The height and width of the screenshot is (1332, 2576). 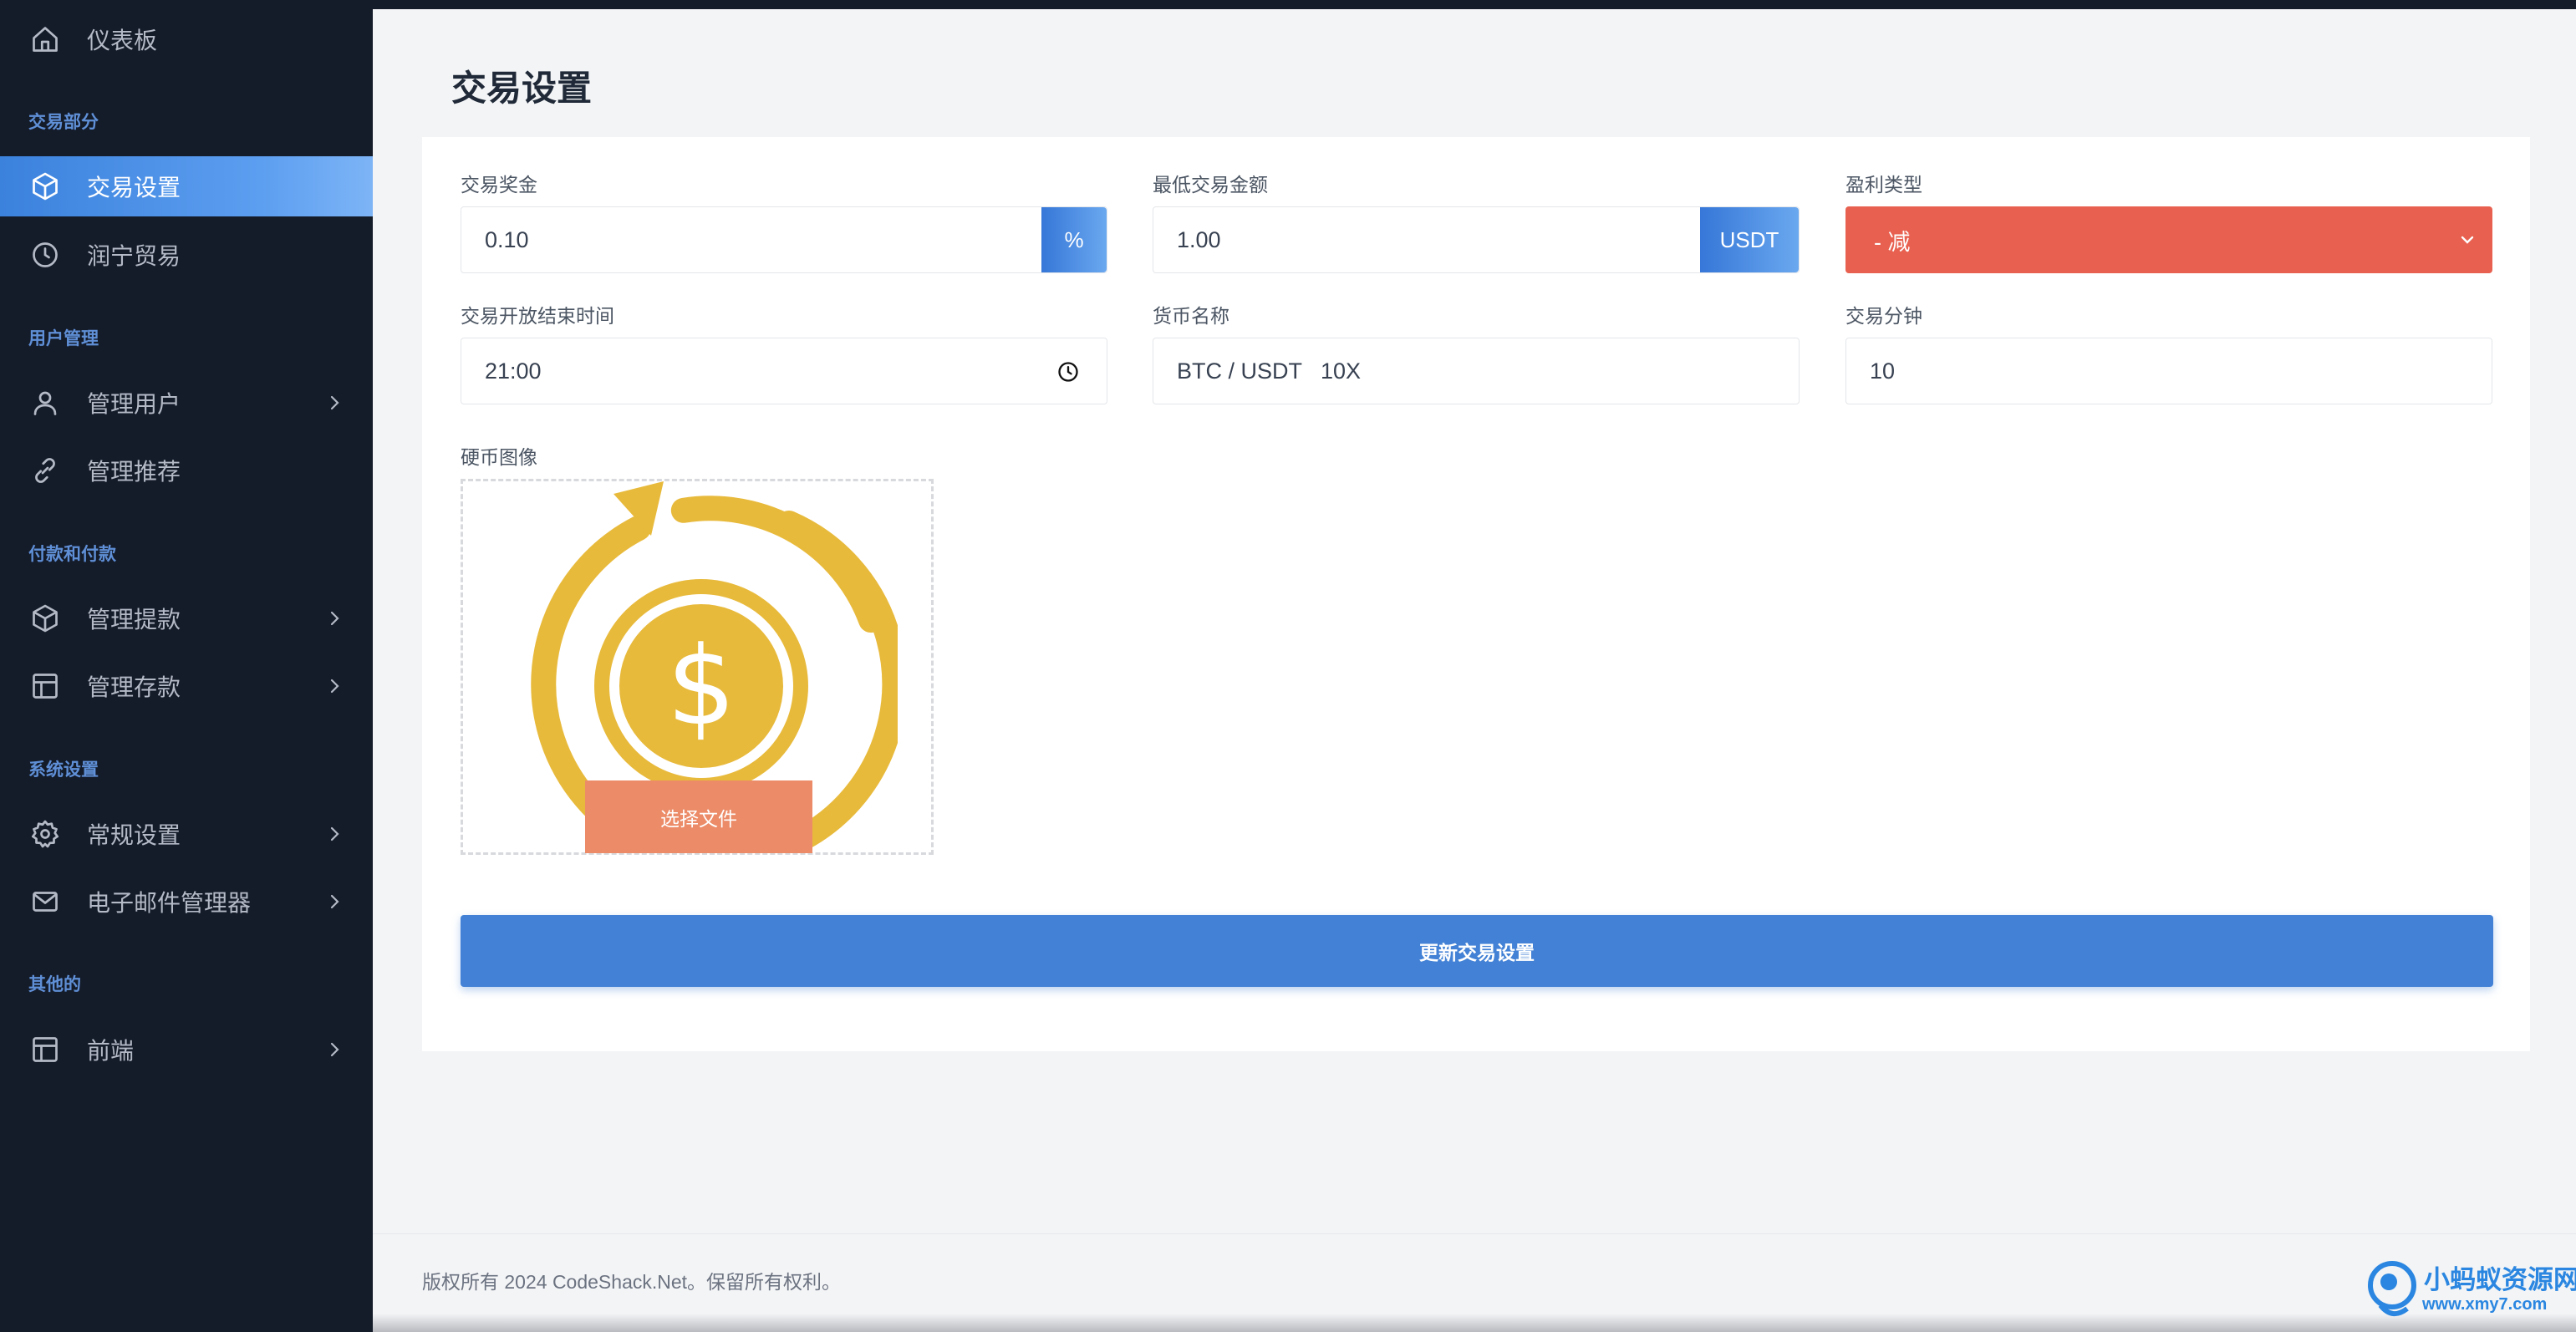 I want to click on profit-type-value: - 减, so click(x=1892, y=242).